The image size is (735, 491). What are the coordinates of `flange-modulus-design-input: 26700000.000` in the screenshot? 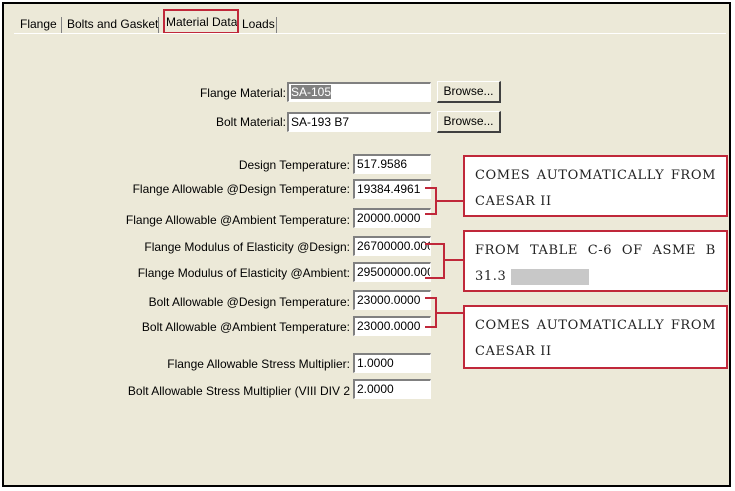 It's located at (392, 246).